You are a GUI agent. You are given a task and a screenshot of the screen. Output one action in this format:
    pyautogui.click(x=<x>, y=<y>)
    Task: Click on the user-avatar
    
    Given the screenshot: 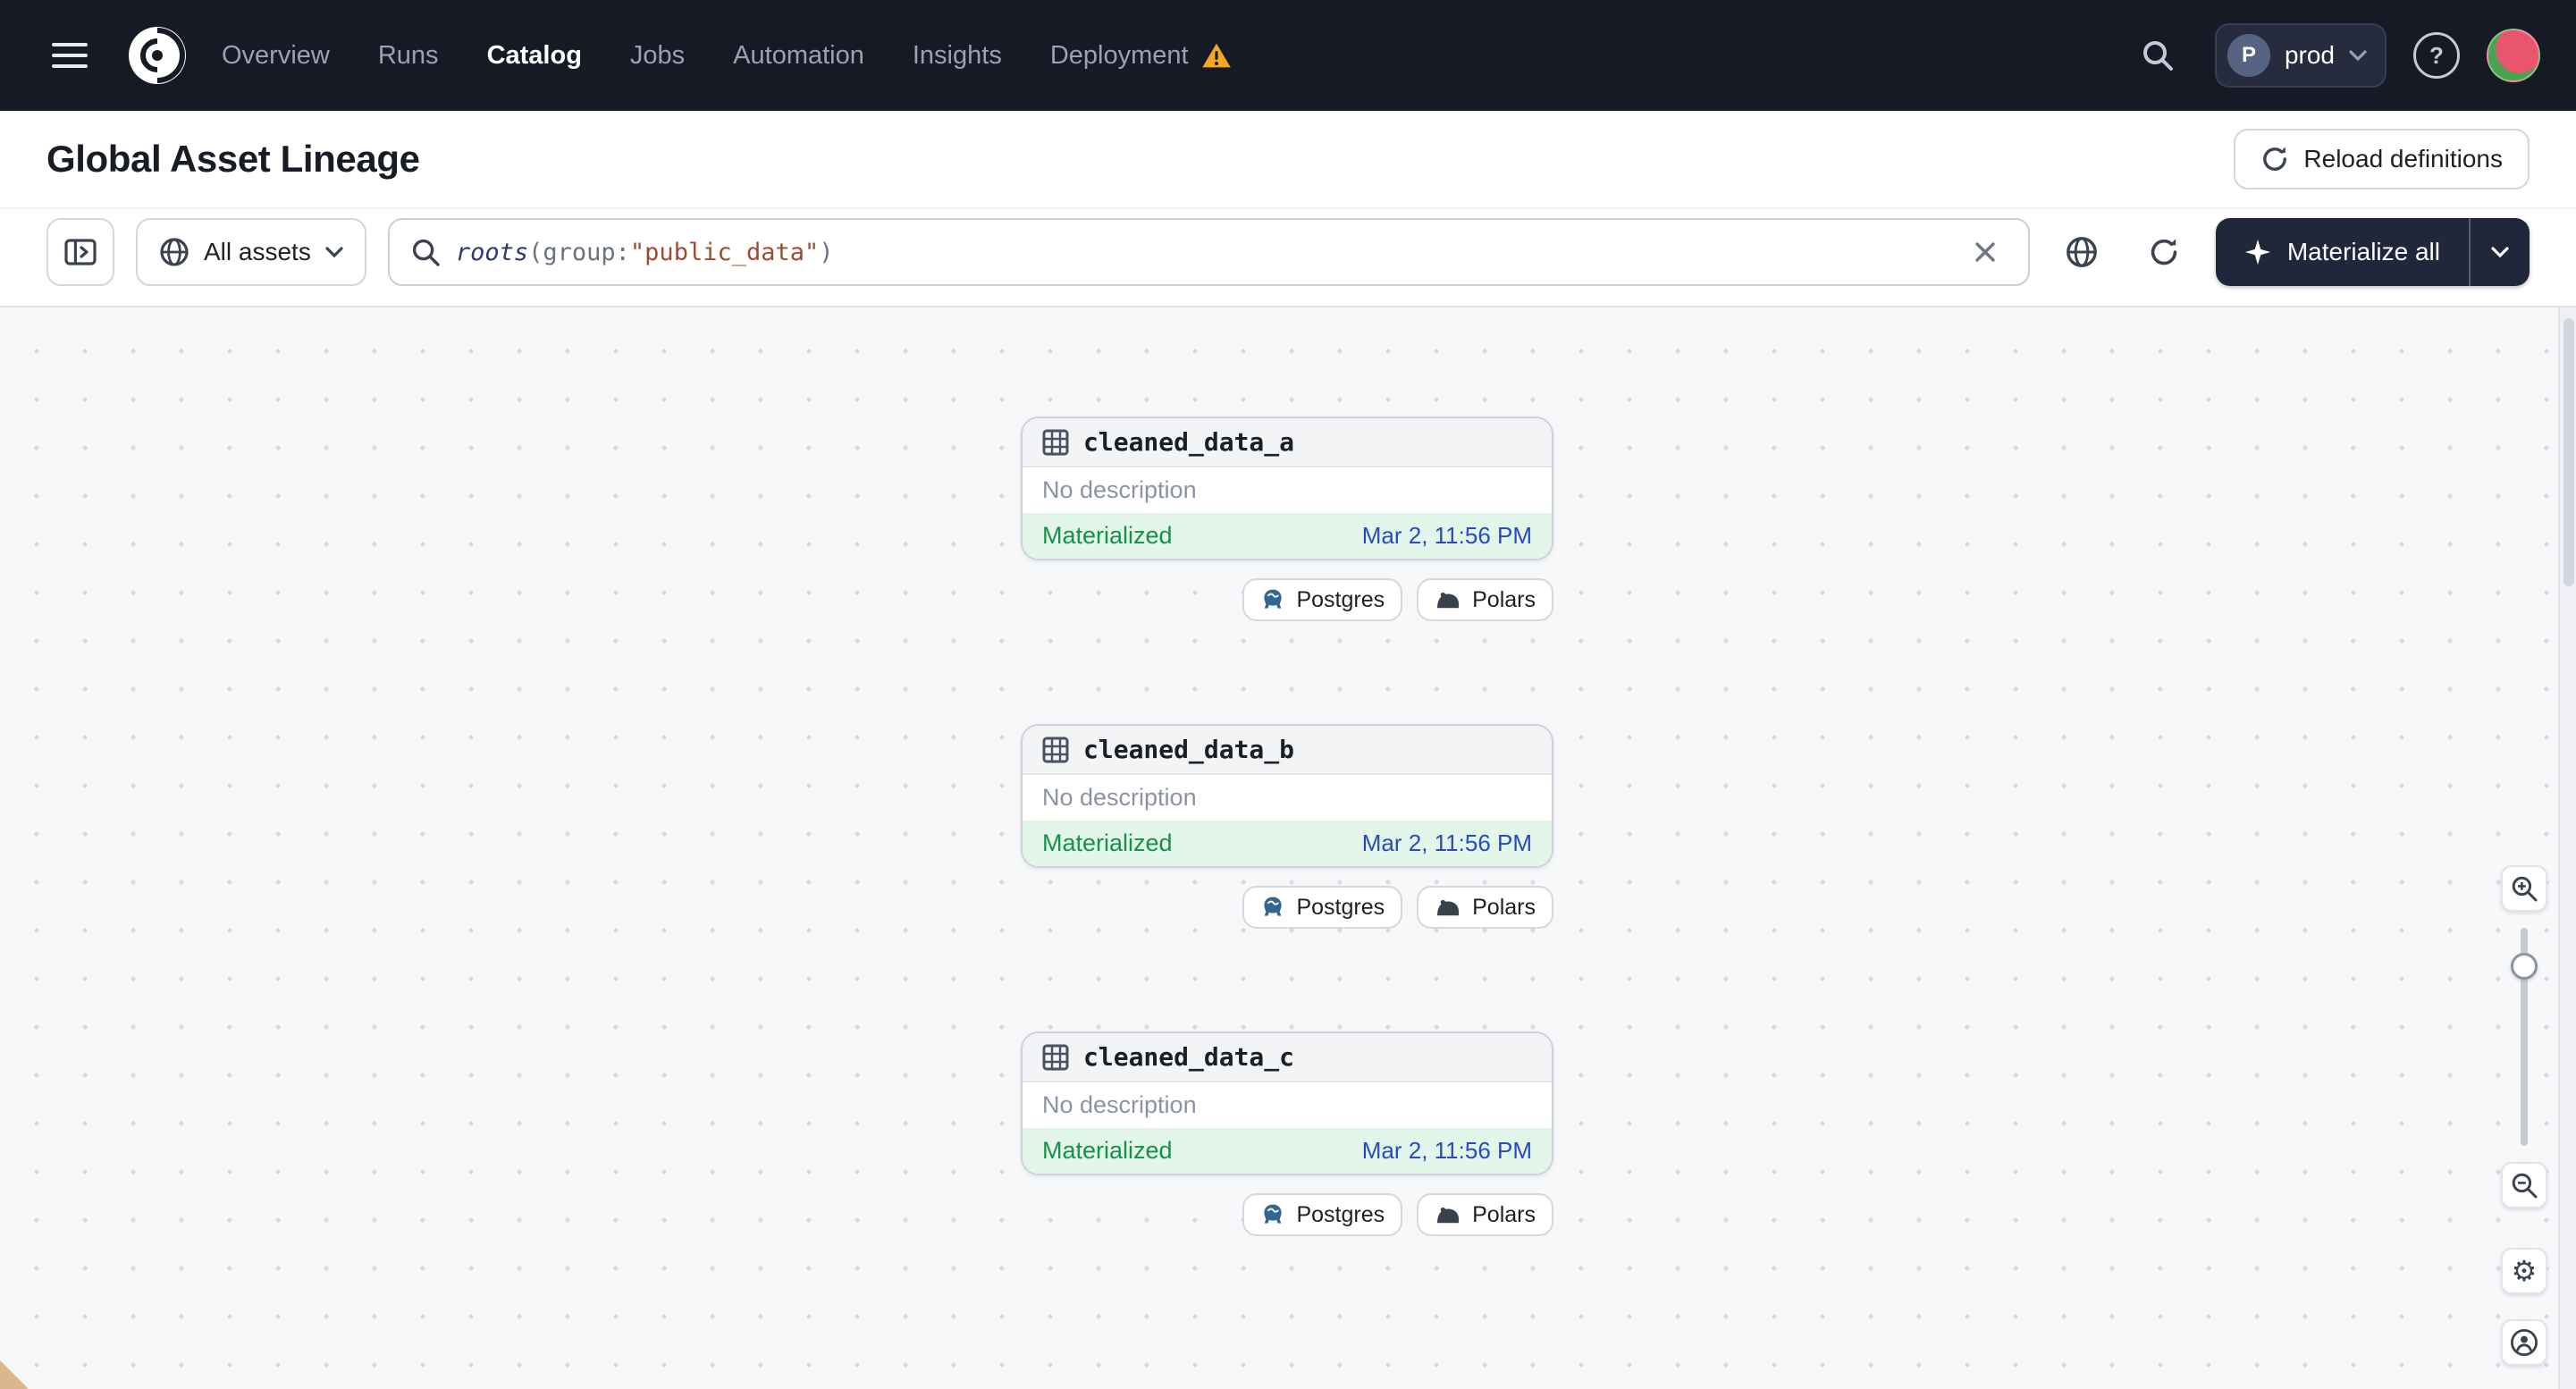 What is the action you would take?
    pyautogui.click(x=2514, y=55)
    